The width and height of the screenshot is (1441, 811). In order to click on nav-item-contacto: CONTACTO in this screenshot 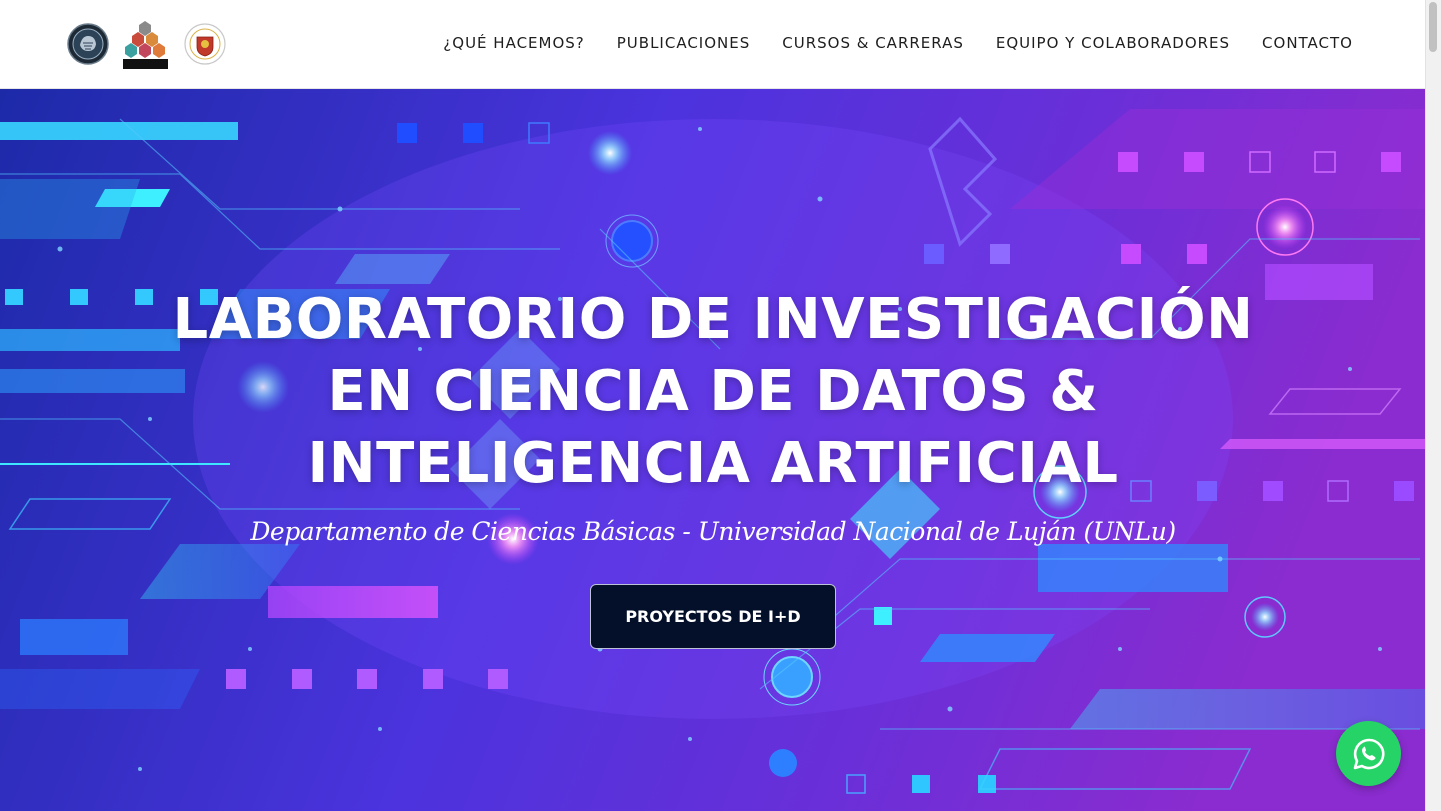, I will do `click(1307, 43)`.